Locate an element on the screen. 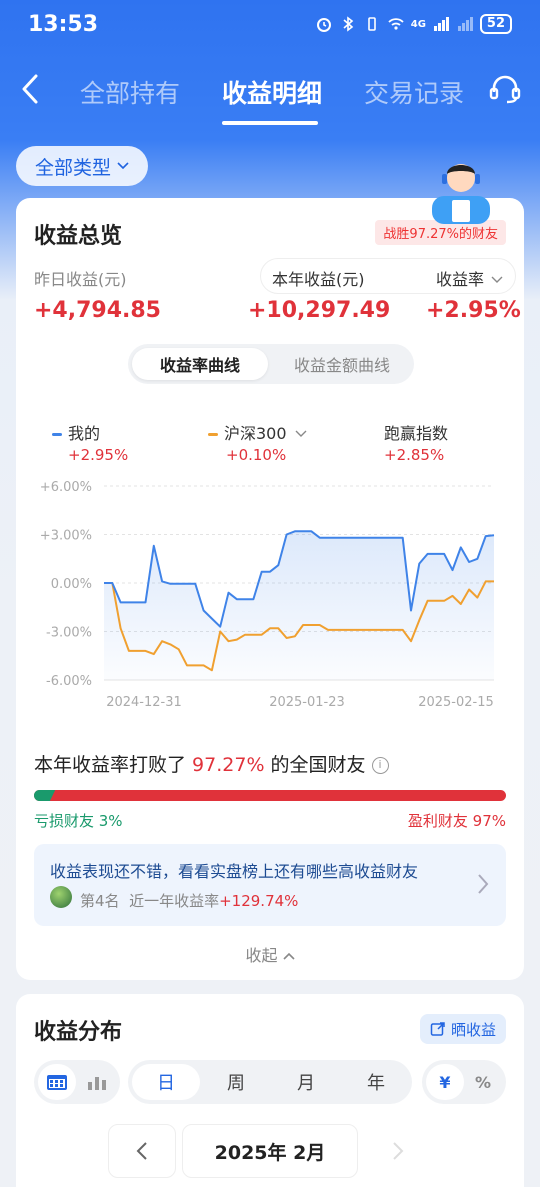 The width and height of the screenshot is (540, 1187). legend-outperform-name: 跑赢指数 is located at coordinates (416, 433).